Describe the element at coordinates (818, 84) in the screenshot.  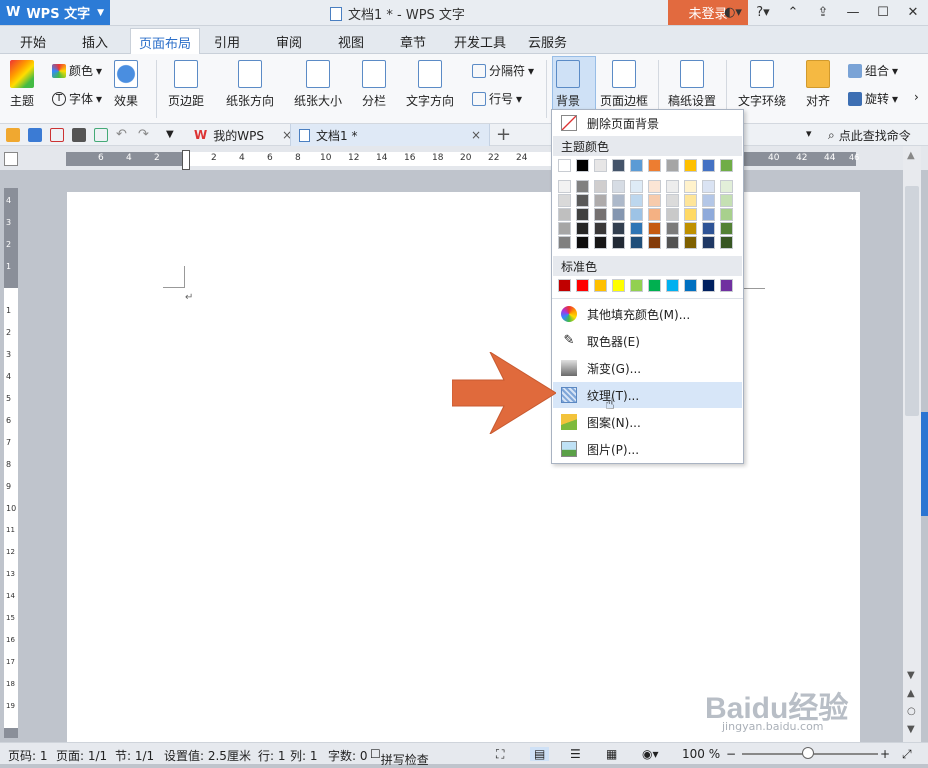
I see `align-button: 对齐` at that location.